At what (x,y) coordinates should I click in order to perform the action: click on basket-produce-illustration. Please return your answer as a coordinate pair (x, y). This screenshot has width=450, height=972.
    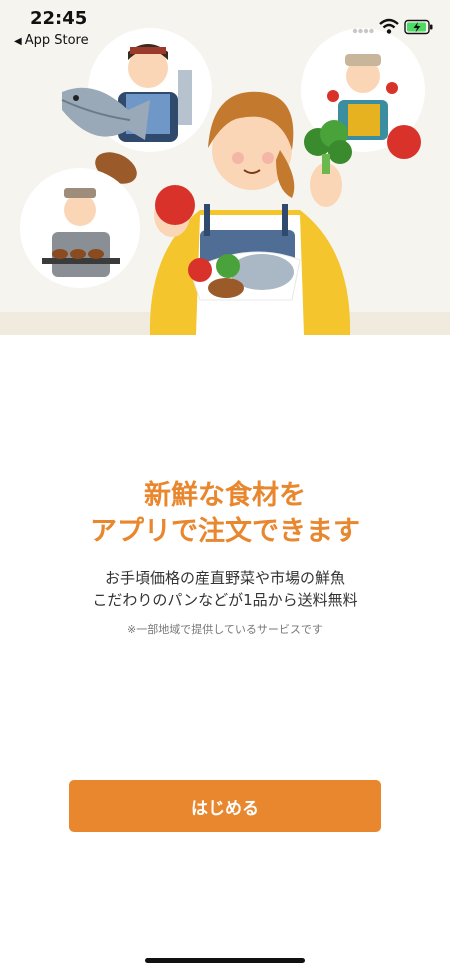
    Looking at the image, I should click on (244, 276).